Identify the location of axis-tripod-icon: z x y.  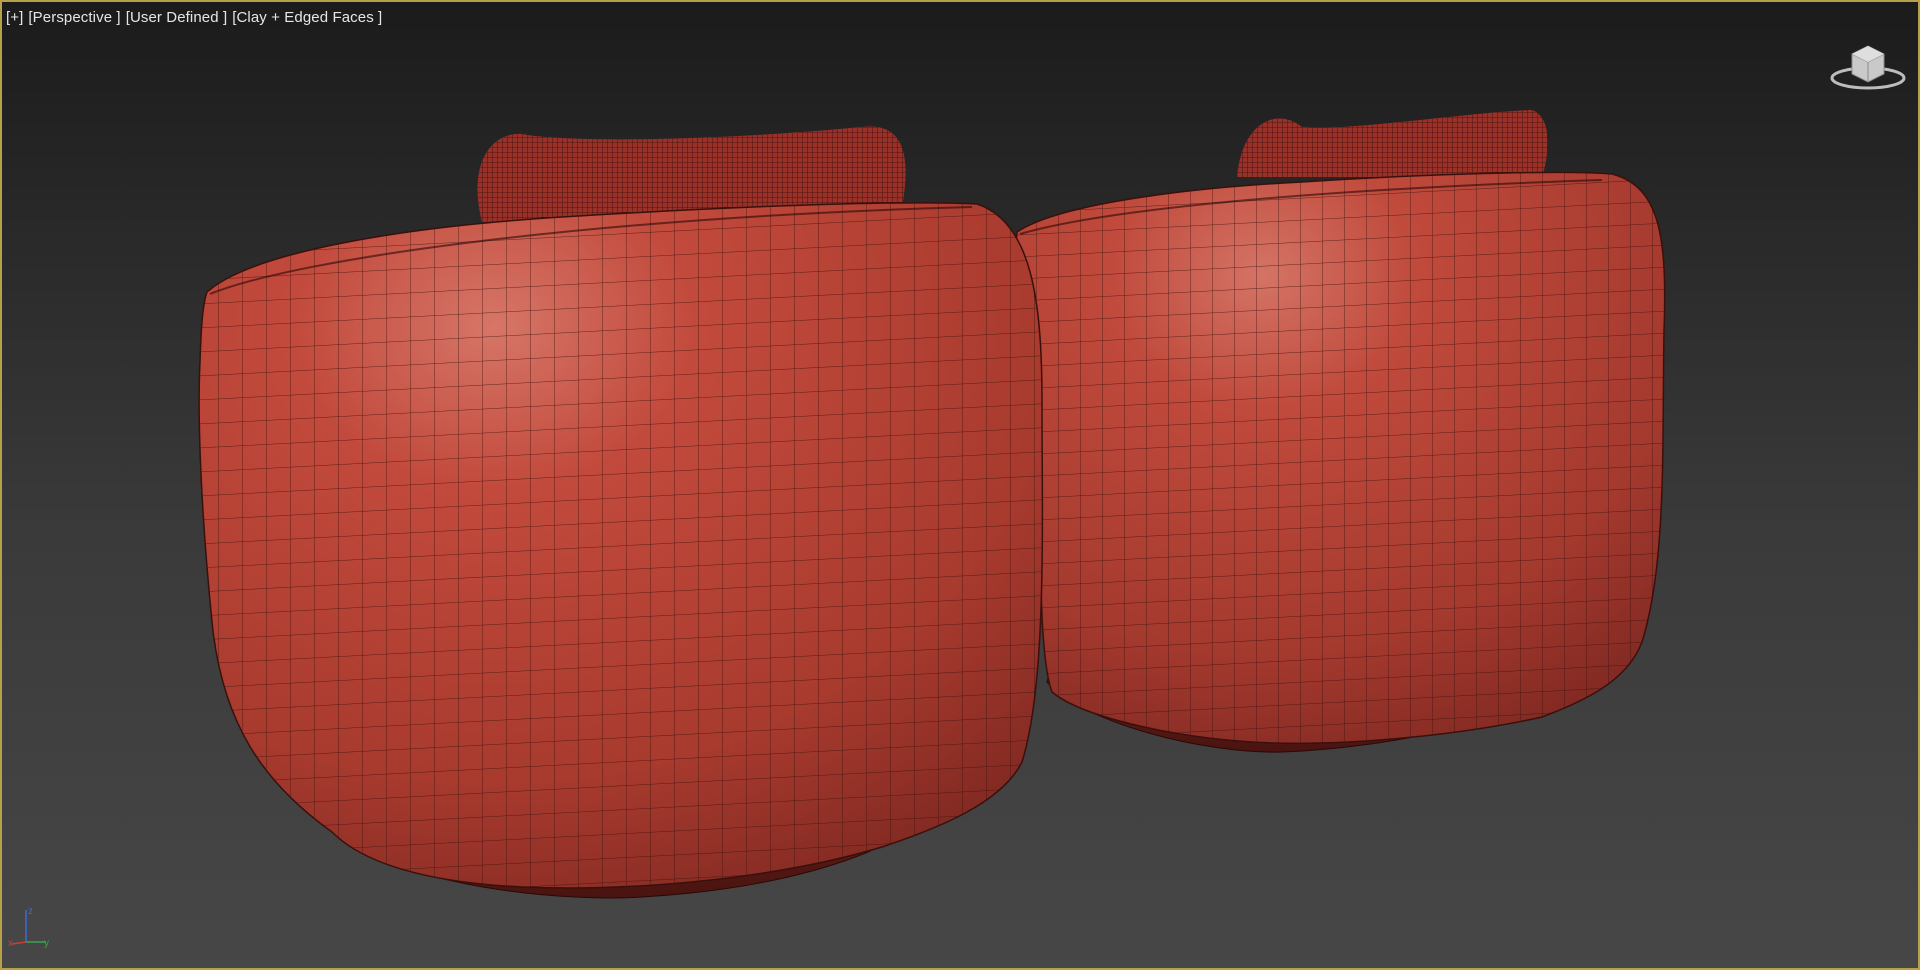
(31, 927).